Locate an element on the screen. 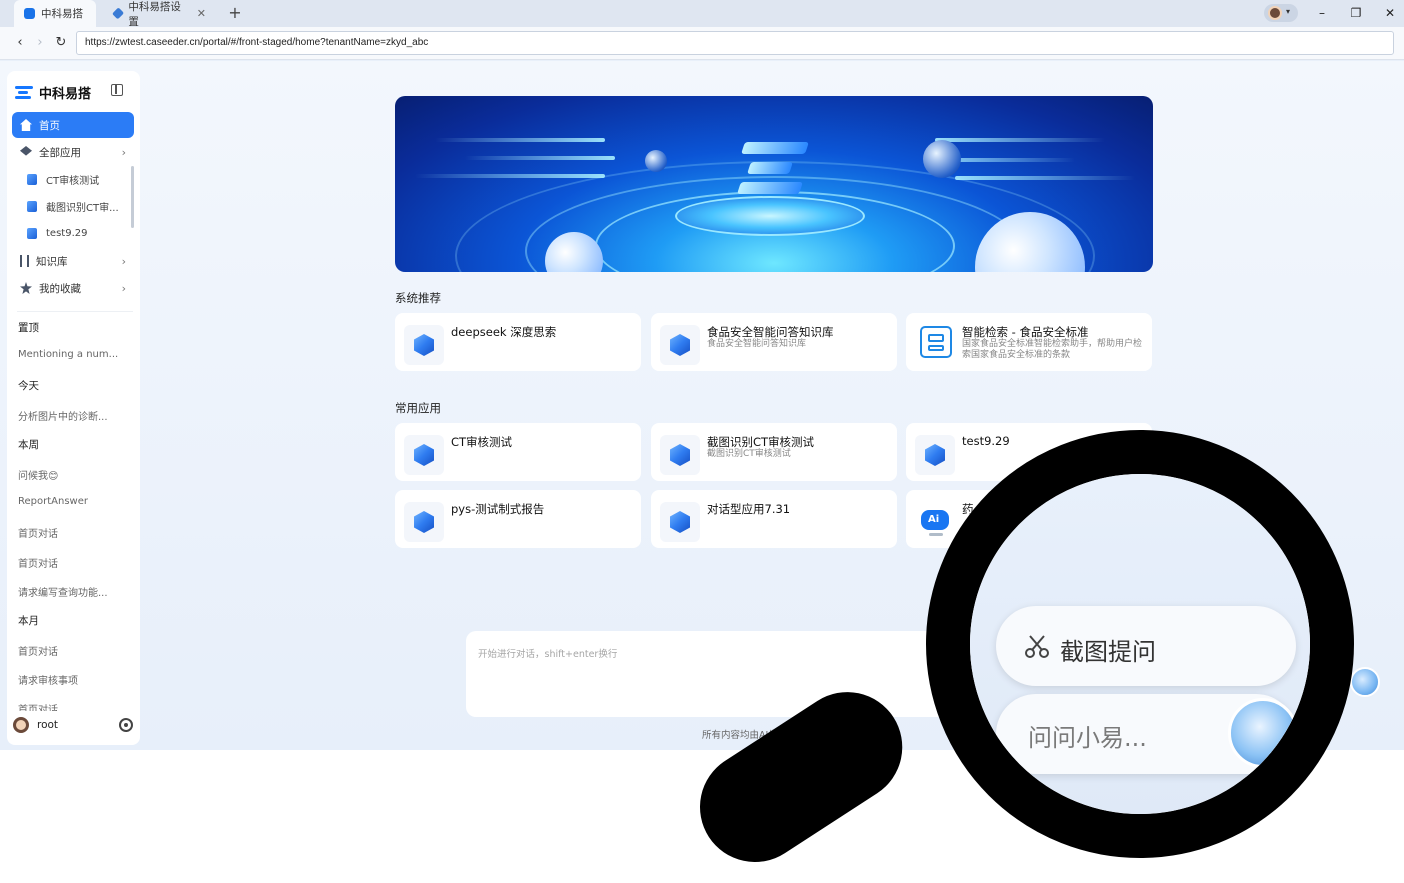  app-item: test9.29 is located at coordinates (77, 233).